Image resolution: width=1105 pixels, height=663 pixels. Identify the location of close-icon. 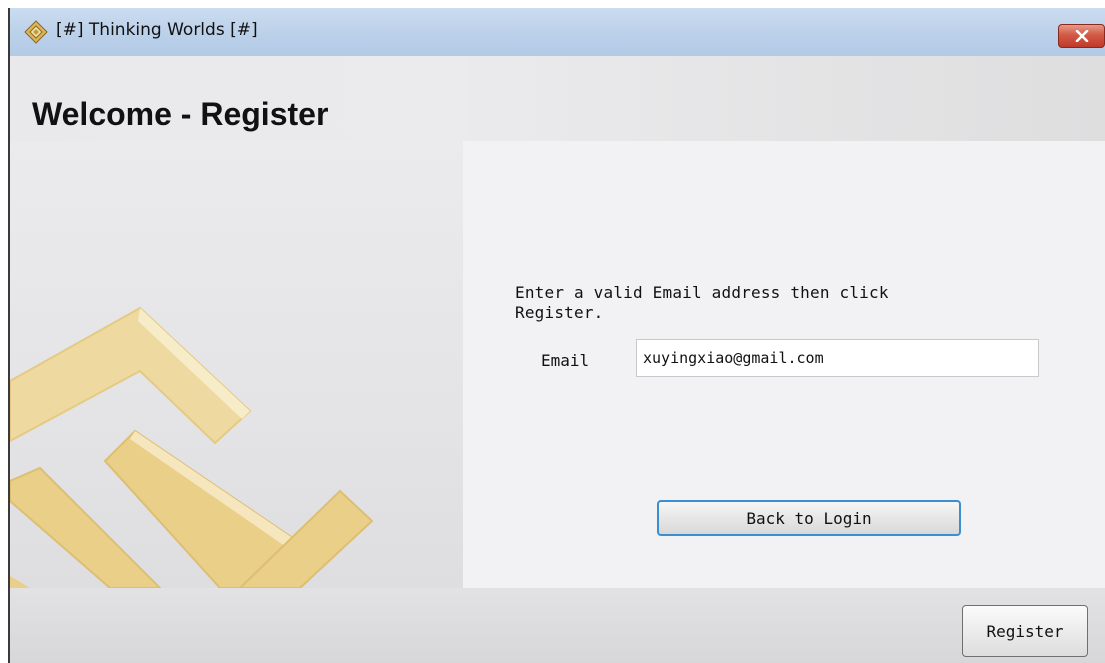
(1082, 36).